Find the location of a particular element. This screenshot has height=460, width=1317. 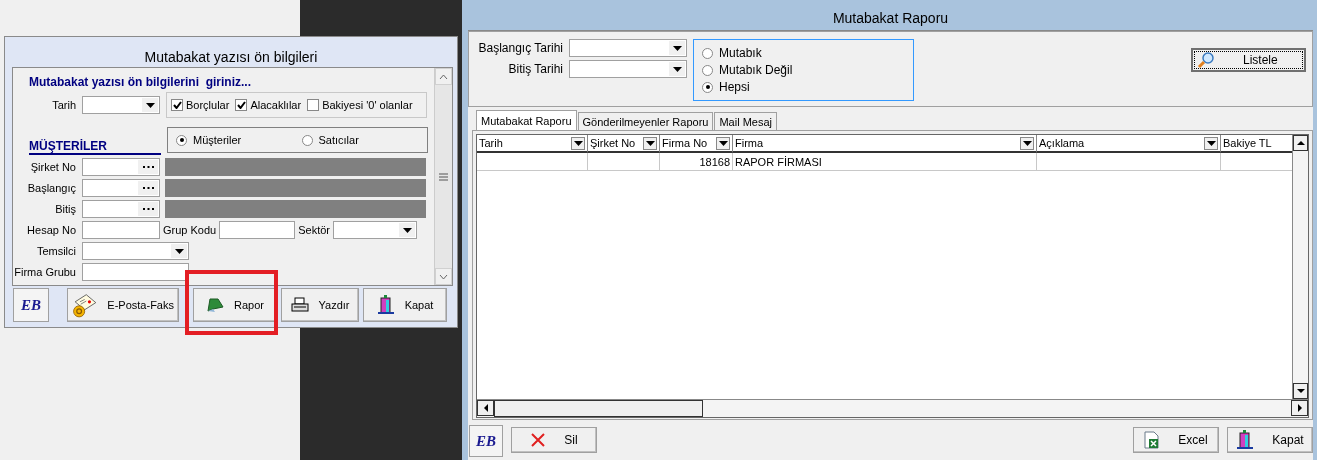

toolbar-button: Sil is located at coordinates (554, 440).